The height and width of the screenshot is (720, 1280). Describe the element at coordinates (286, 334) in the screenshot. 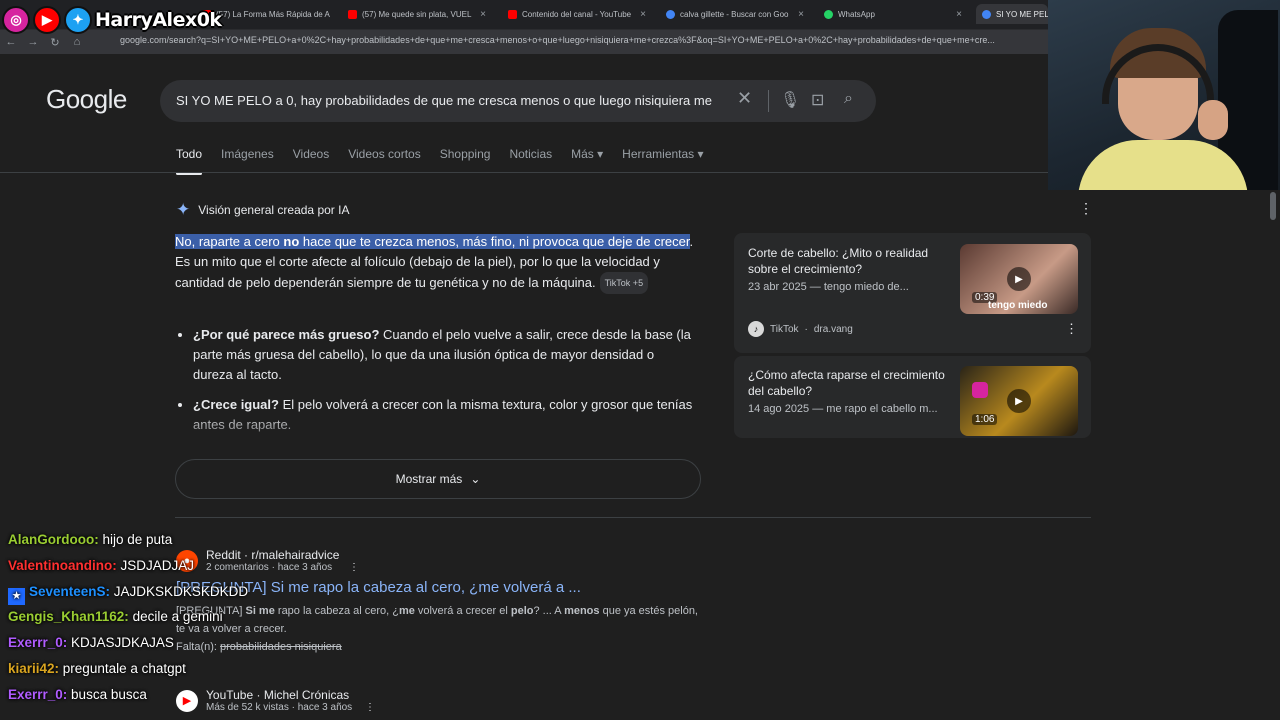

I see `bullet-heading: ¿Por qué parece más grueso?` at that location.